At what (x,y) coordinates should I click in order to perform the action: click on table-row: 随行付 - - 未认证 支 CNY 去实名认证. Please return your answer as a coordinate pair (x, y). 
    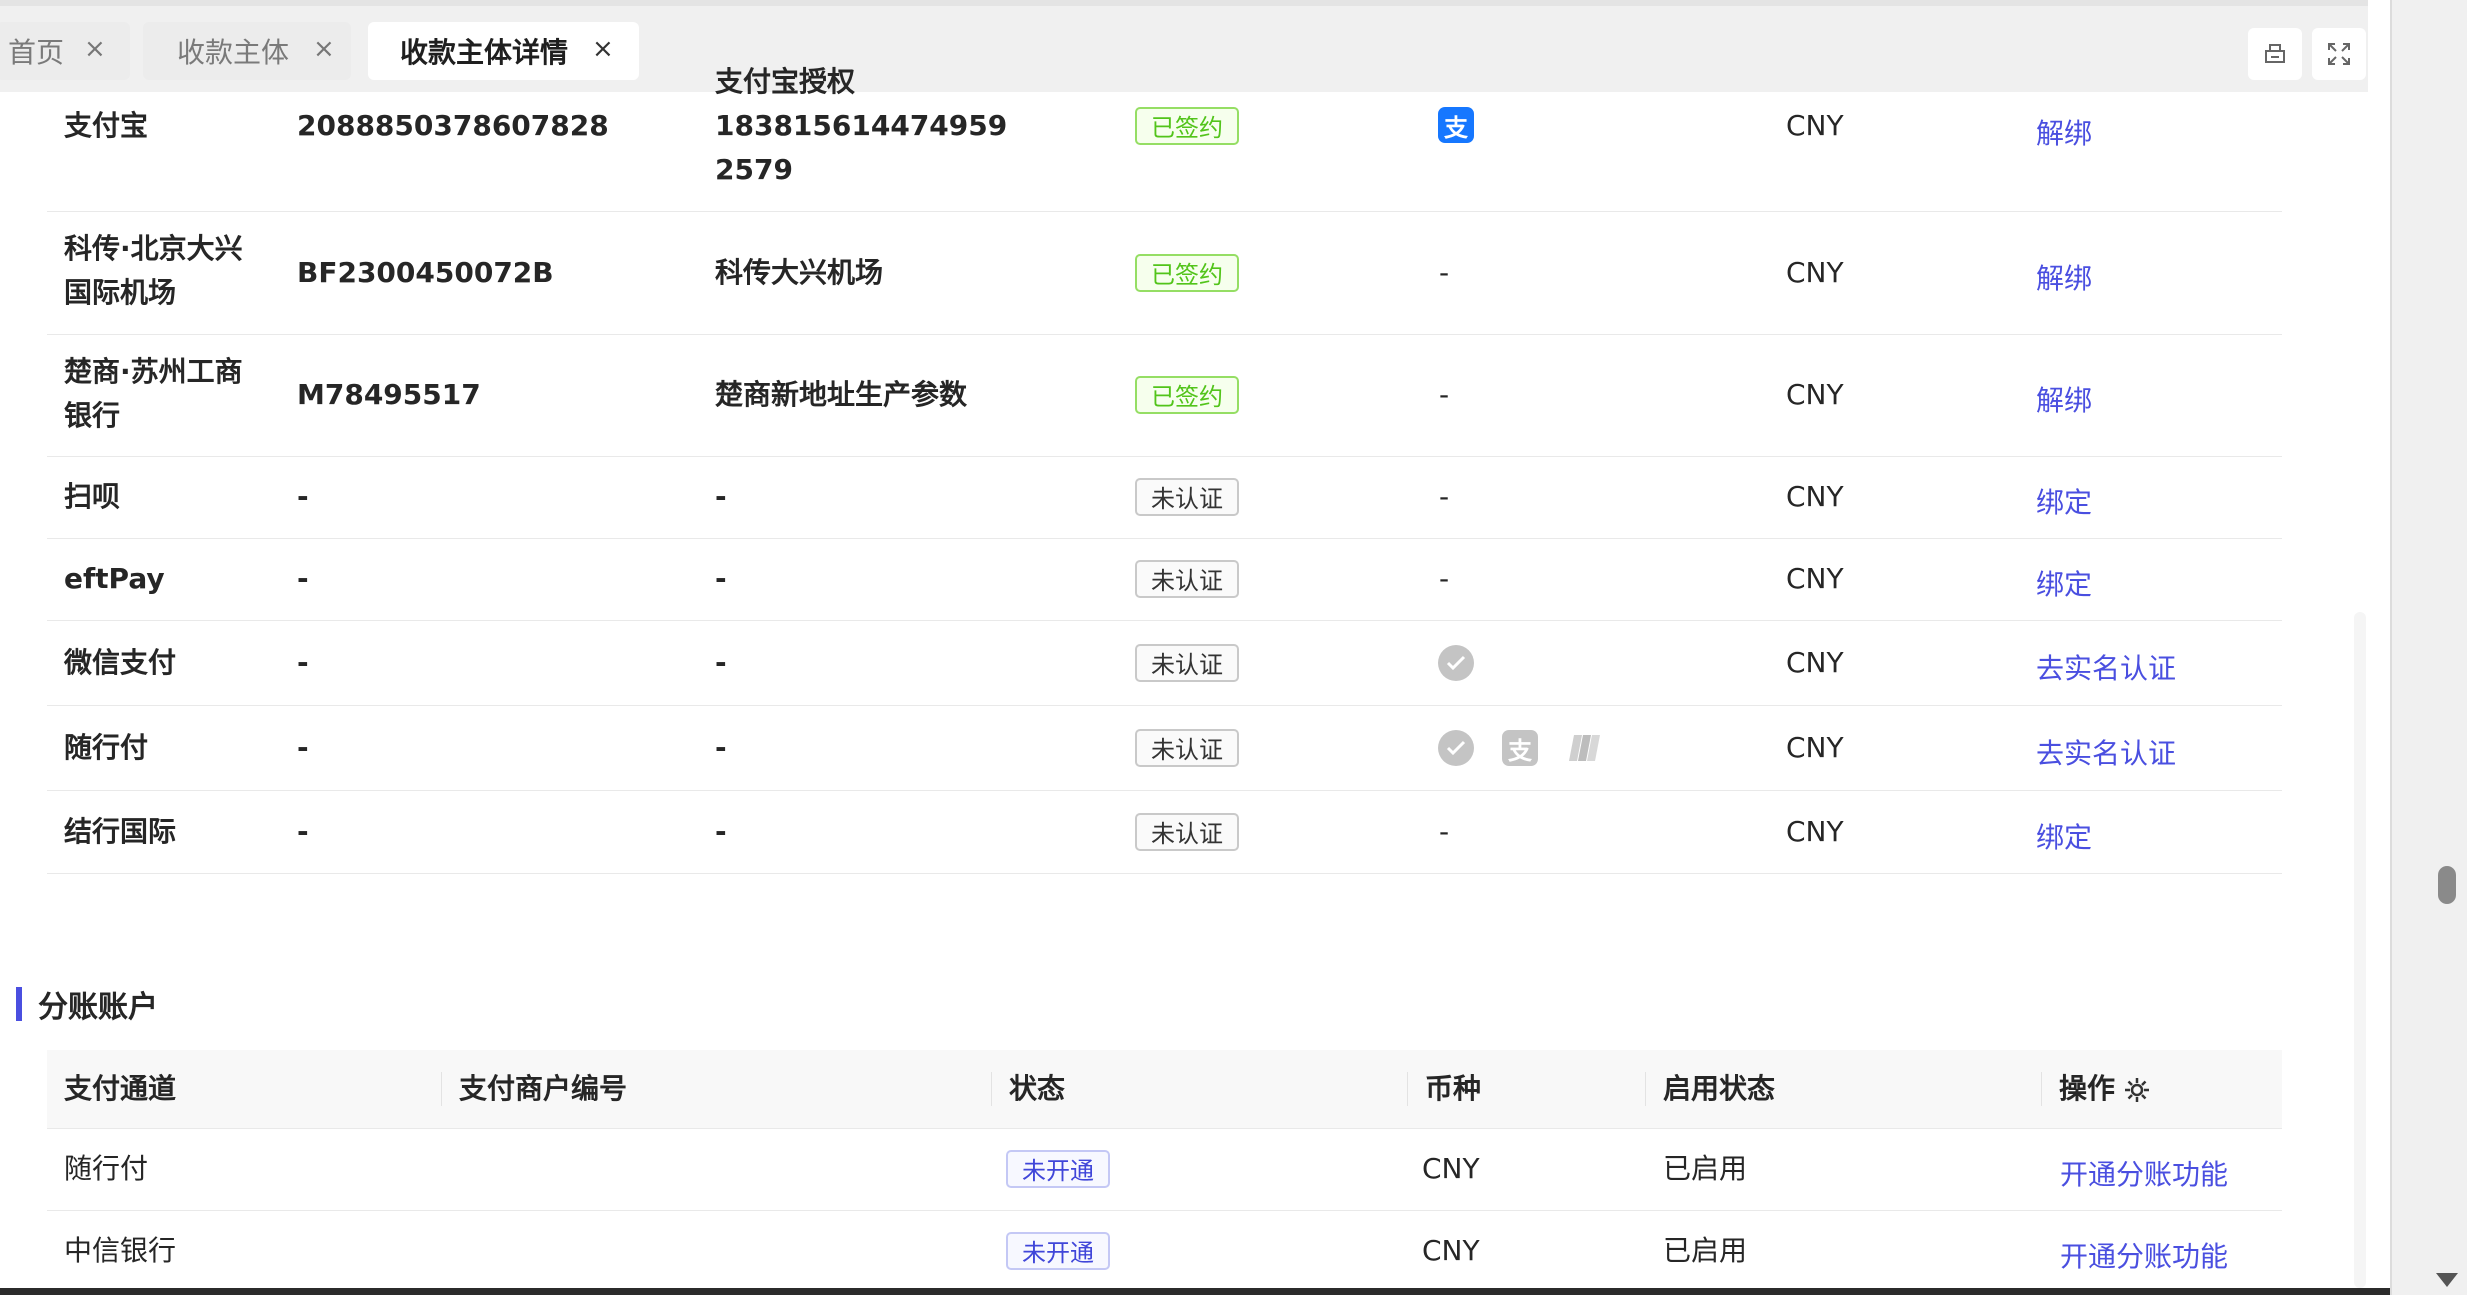
    Looking at the image, I should click on (1164, 748).